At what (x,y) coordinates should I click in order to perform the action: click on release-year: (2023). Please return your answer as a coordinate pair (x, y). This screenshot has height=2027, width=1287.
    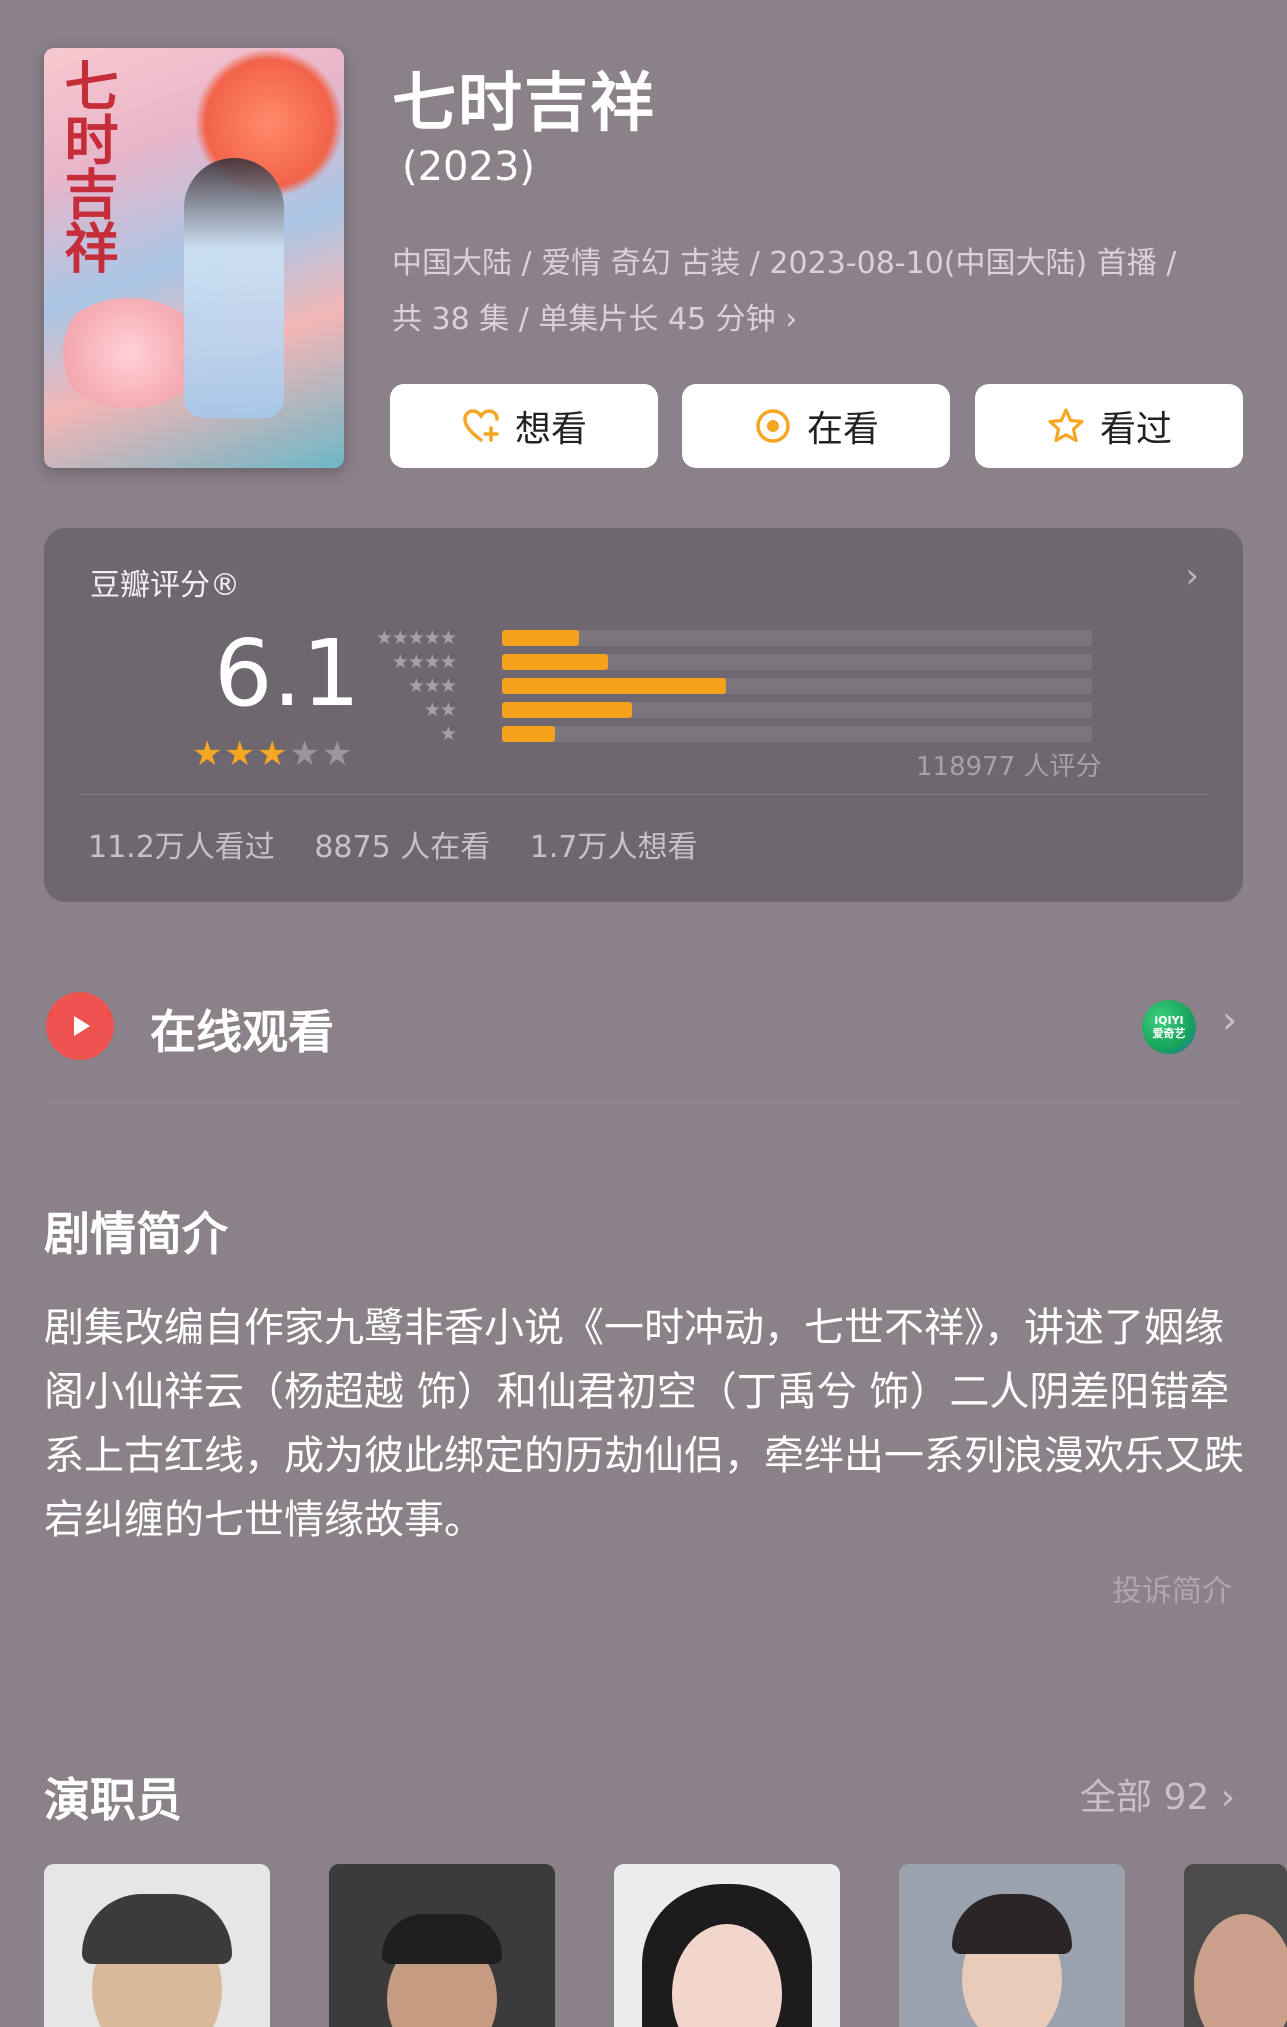
    Looking at the image, I should click on (469, 167).